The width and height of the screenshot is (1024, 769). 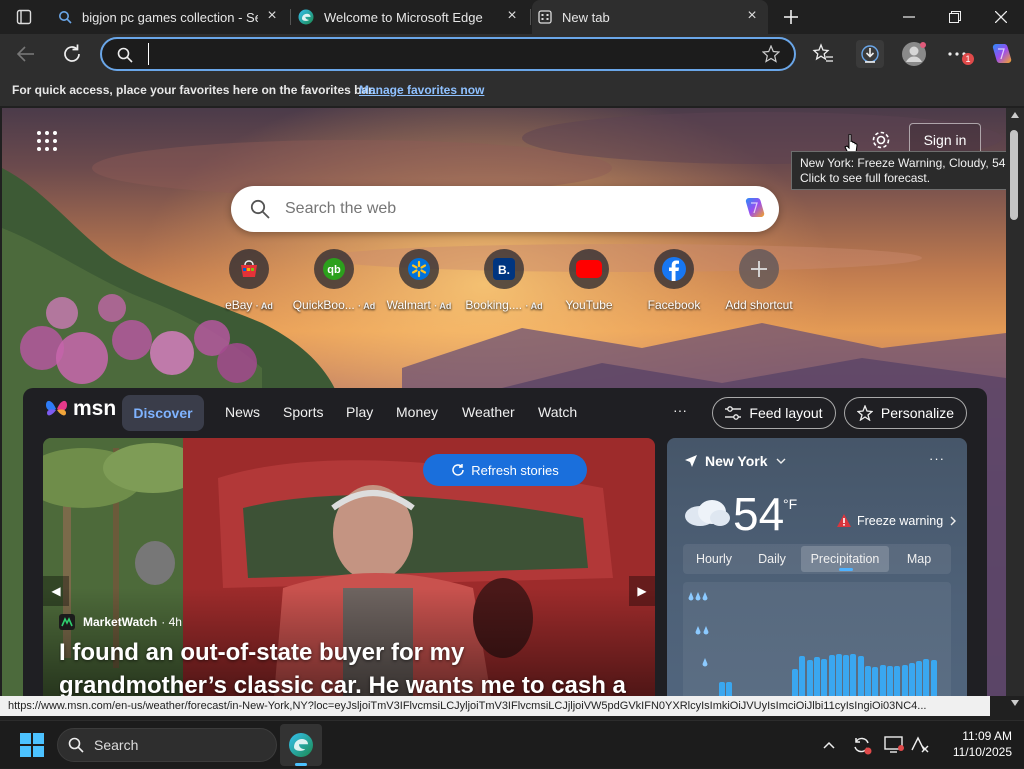 I want to click on shortcut-ebay: eBay · Ad, so click(x=249, y=280).